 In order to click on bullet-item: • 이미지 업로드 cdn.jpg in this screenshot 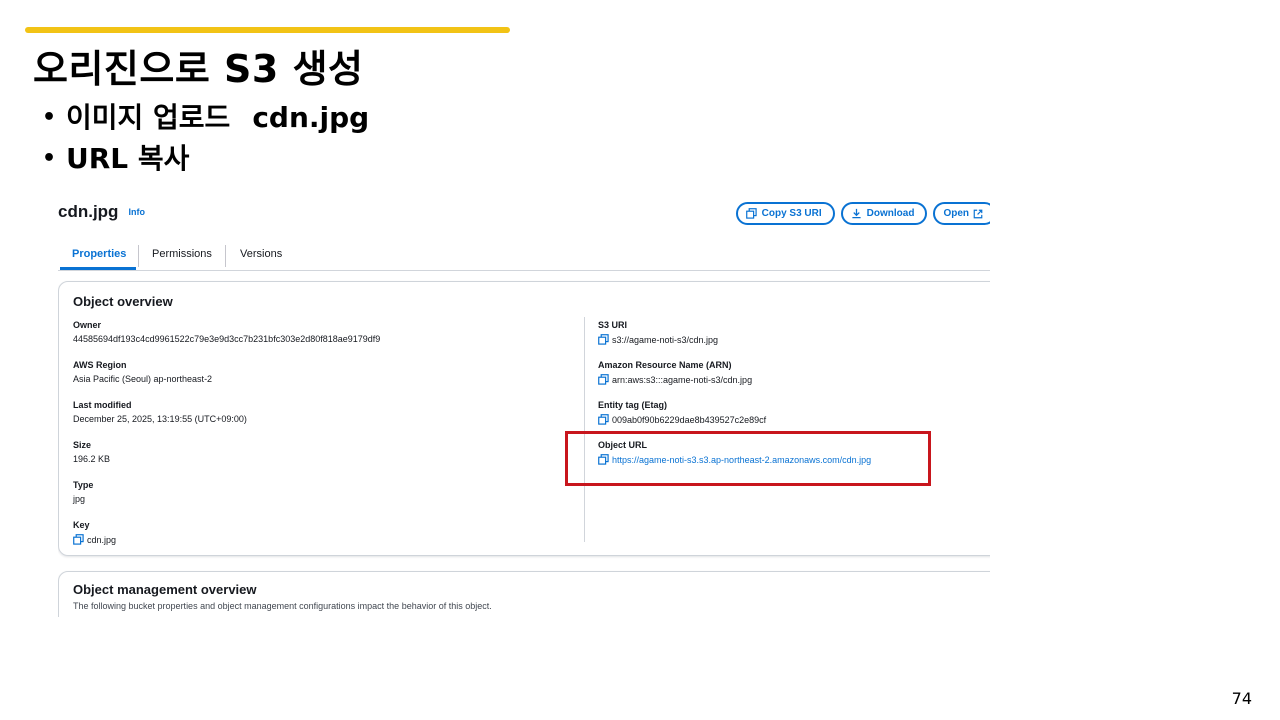, I will do `click(205, 120)`.